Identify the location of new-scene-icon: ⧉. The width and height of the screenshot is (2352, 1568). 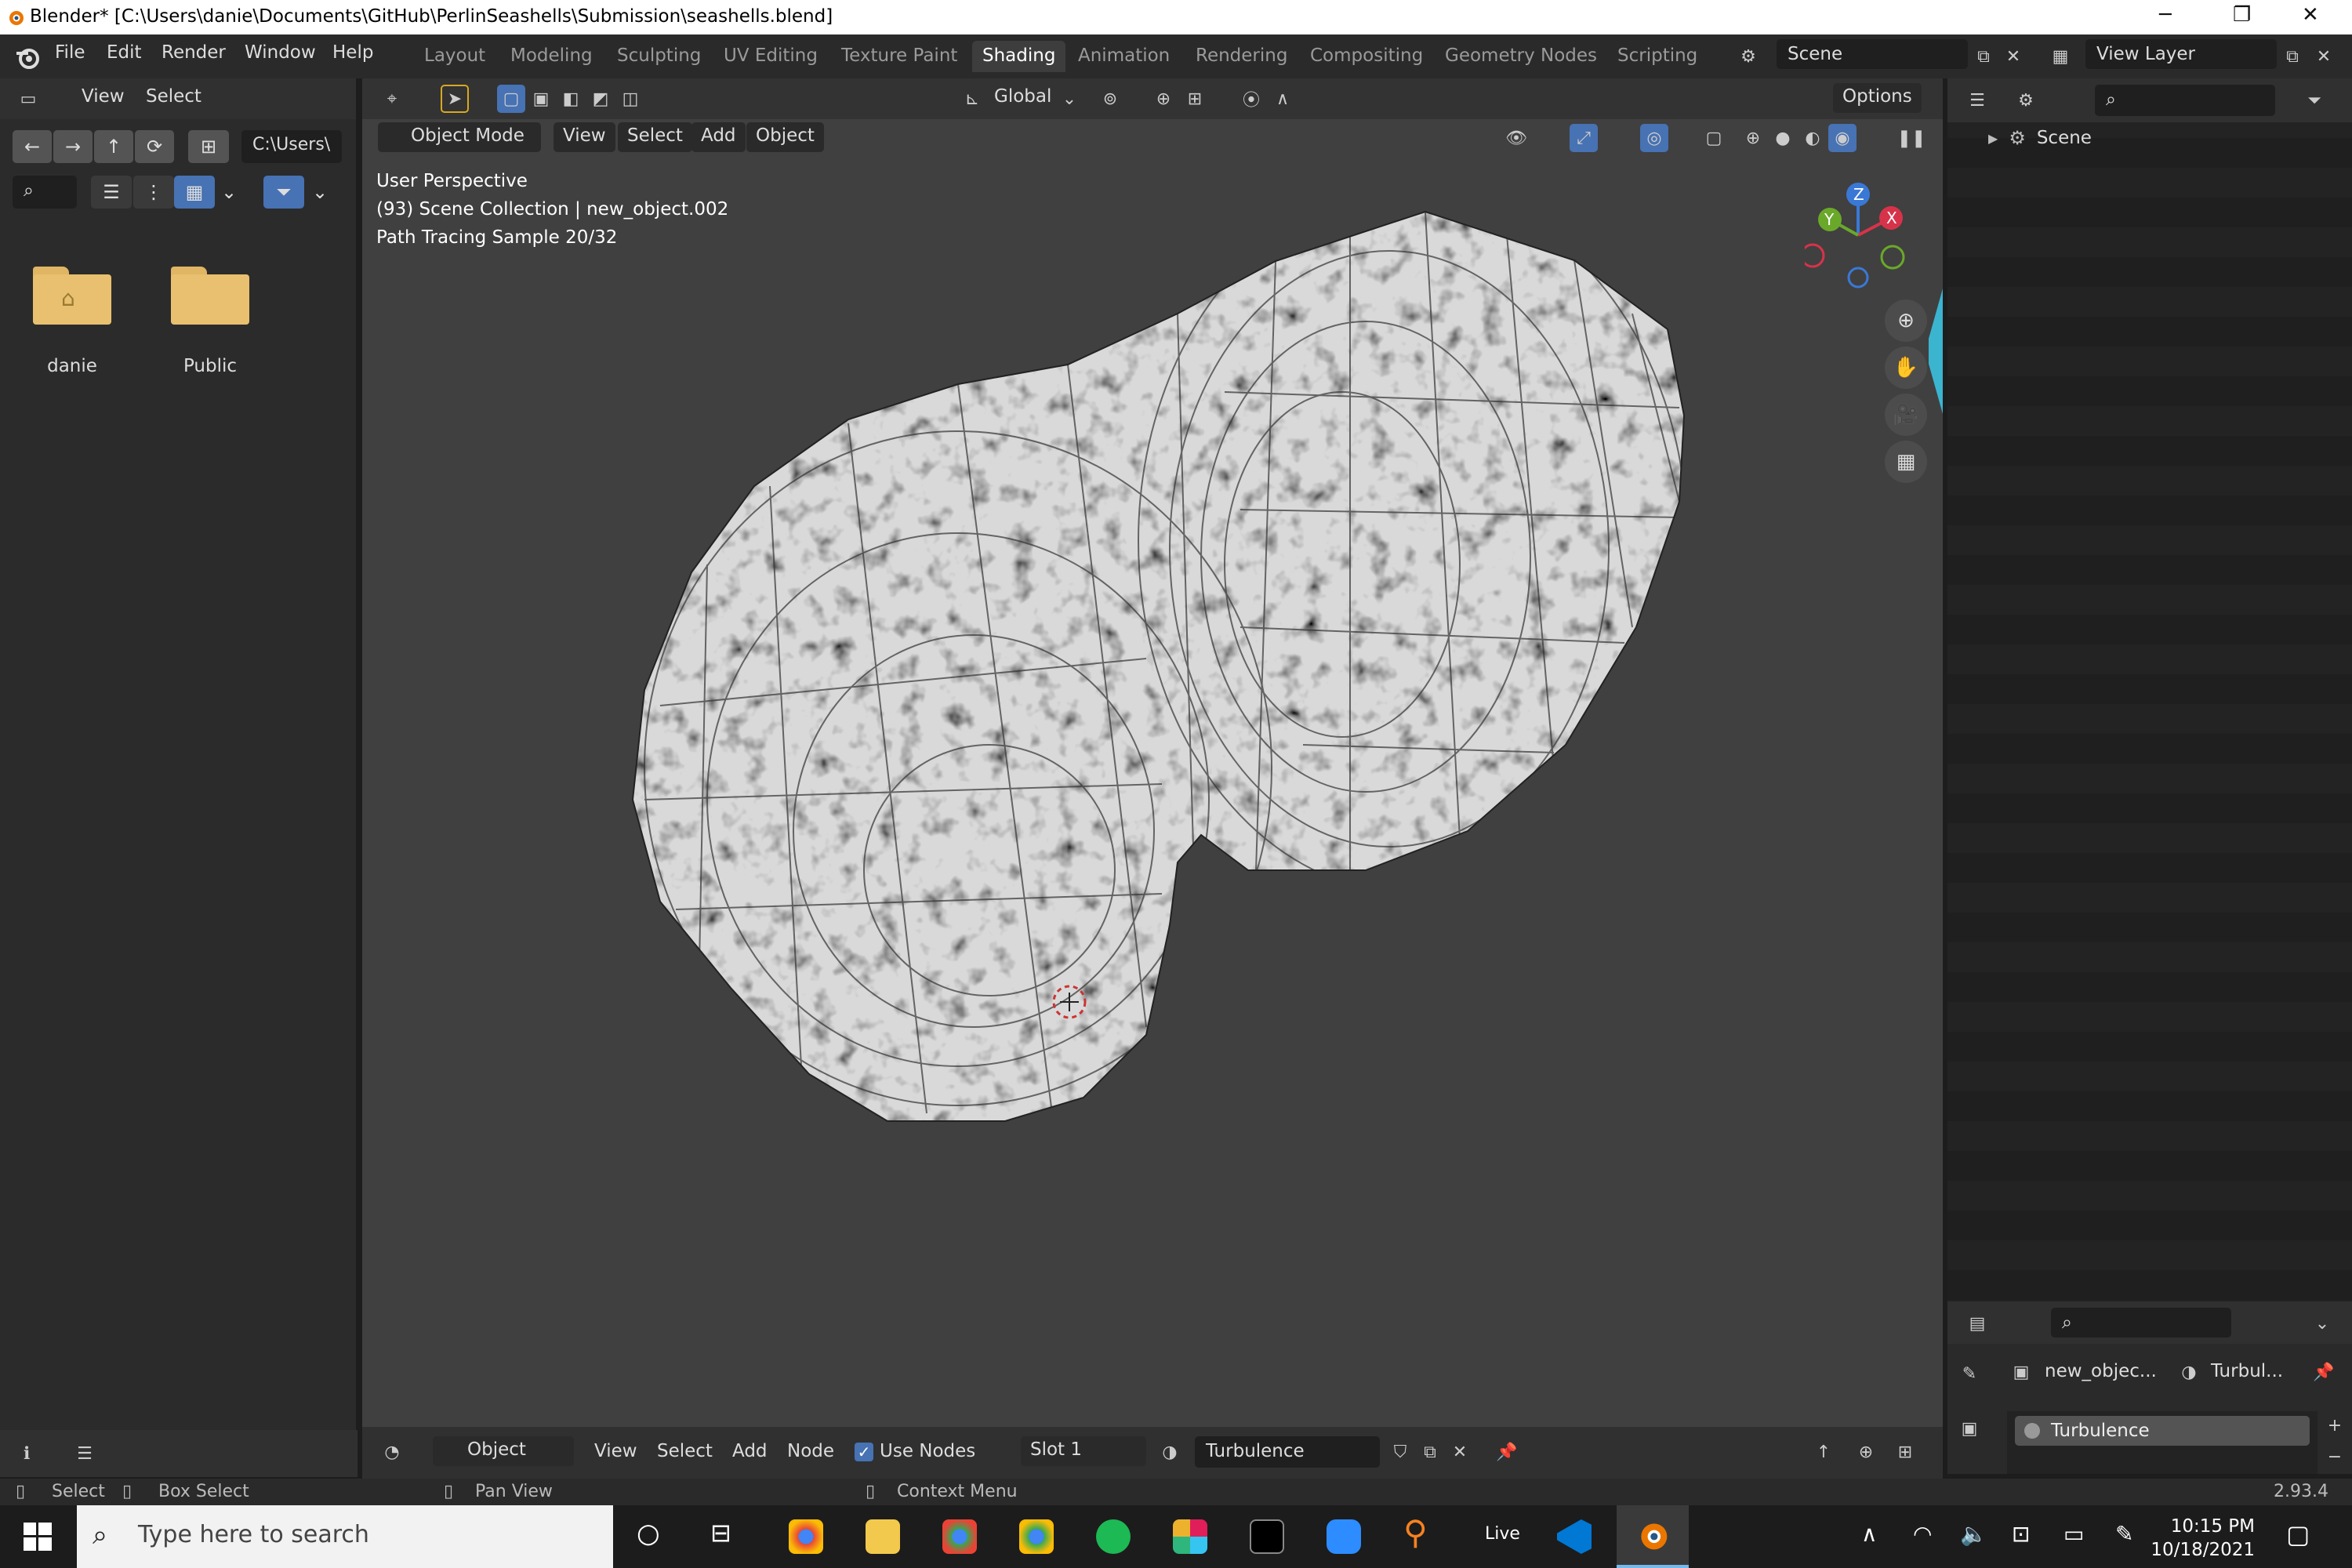
(1983, 56).